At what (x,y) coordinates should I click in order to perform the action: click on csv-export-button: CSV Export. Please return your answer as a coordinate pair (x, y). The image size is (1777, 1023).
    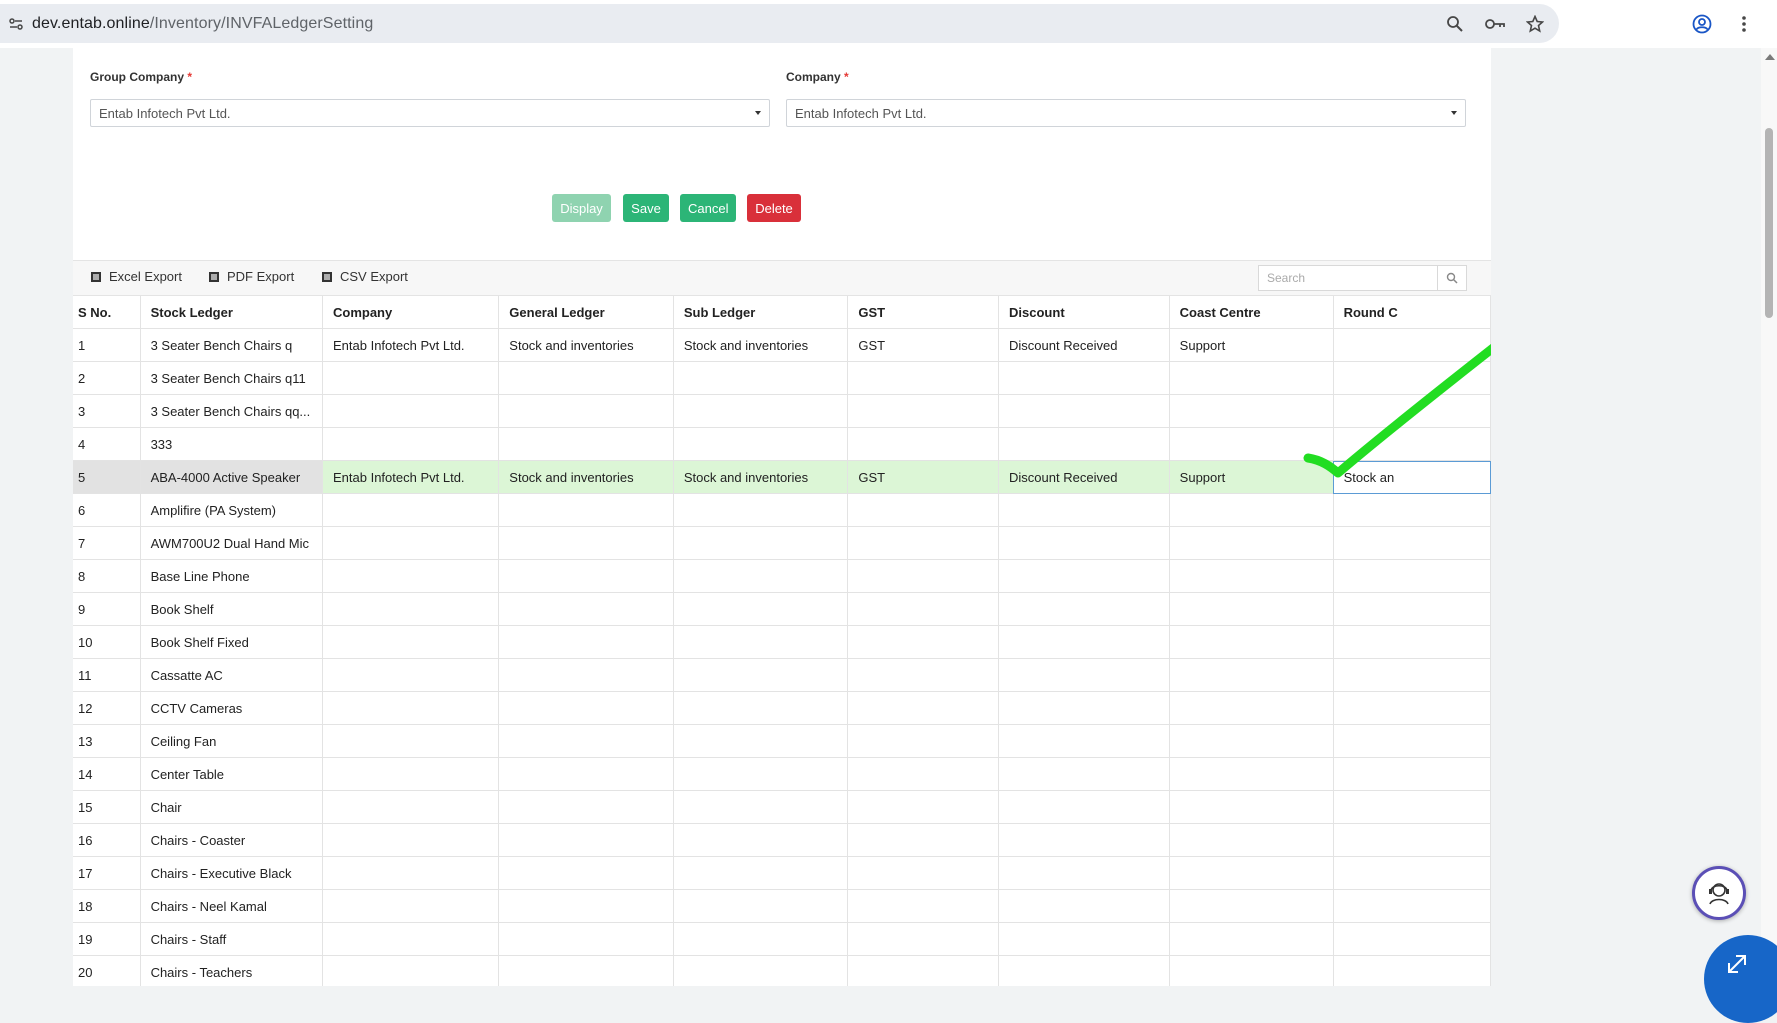
    Looking at the image, I should click on (365, 276).